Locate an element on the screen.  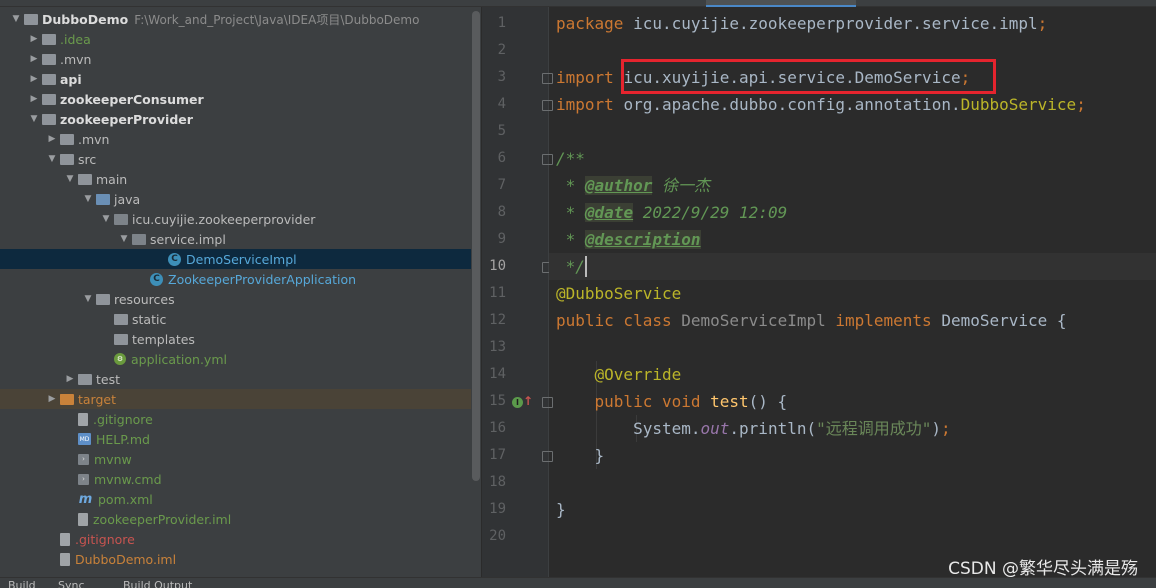
folder-icon is located at coordinates (31, 19).